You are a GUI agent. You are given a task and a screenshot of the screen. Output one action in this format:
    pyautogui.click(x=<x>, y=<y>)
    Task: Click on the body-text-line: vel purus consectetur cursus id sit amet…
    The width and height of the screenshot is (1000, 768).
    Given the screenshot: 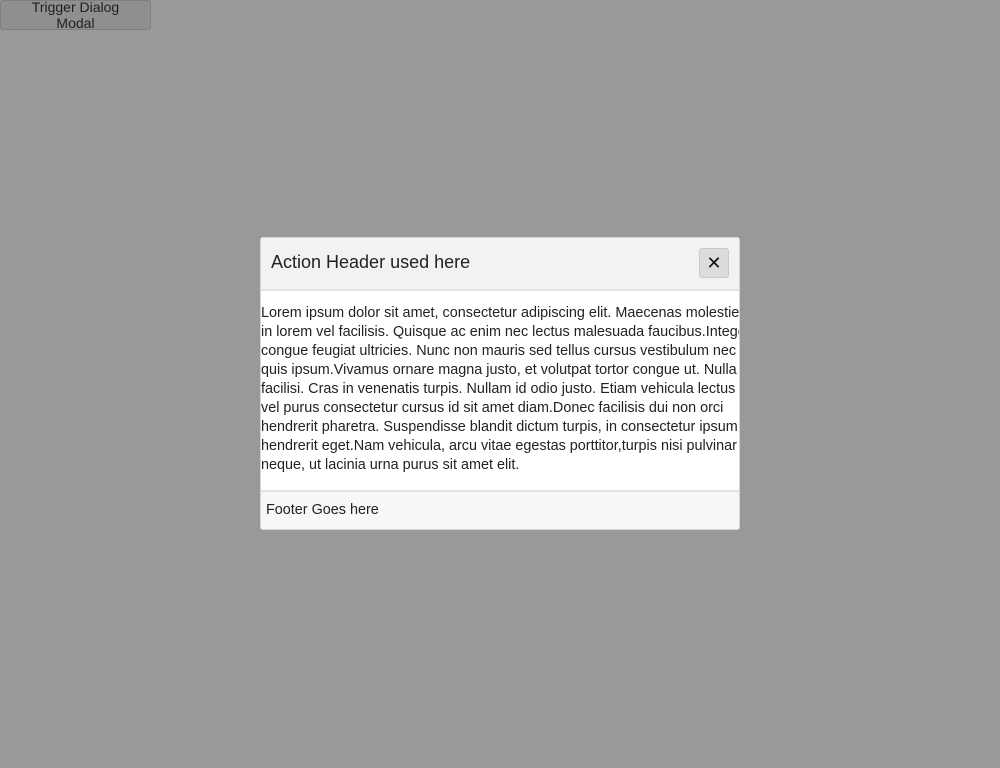 What is the action you would take?
    pyautogui.click(x=492, y=408)
    